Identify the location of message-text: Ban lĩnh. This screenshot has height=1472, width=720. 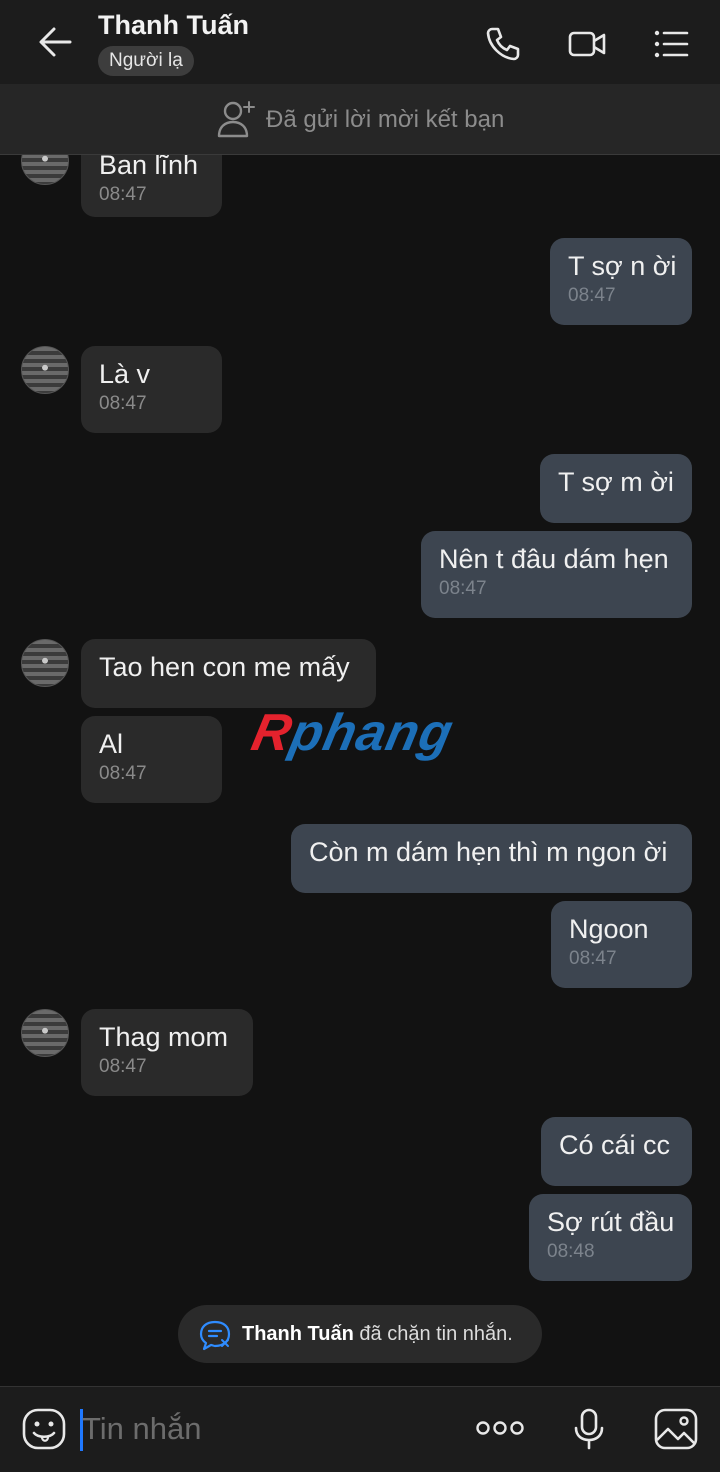
(149, 167).